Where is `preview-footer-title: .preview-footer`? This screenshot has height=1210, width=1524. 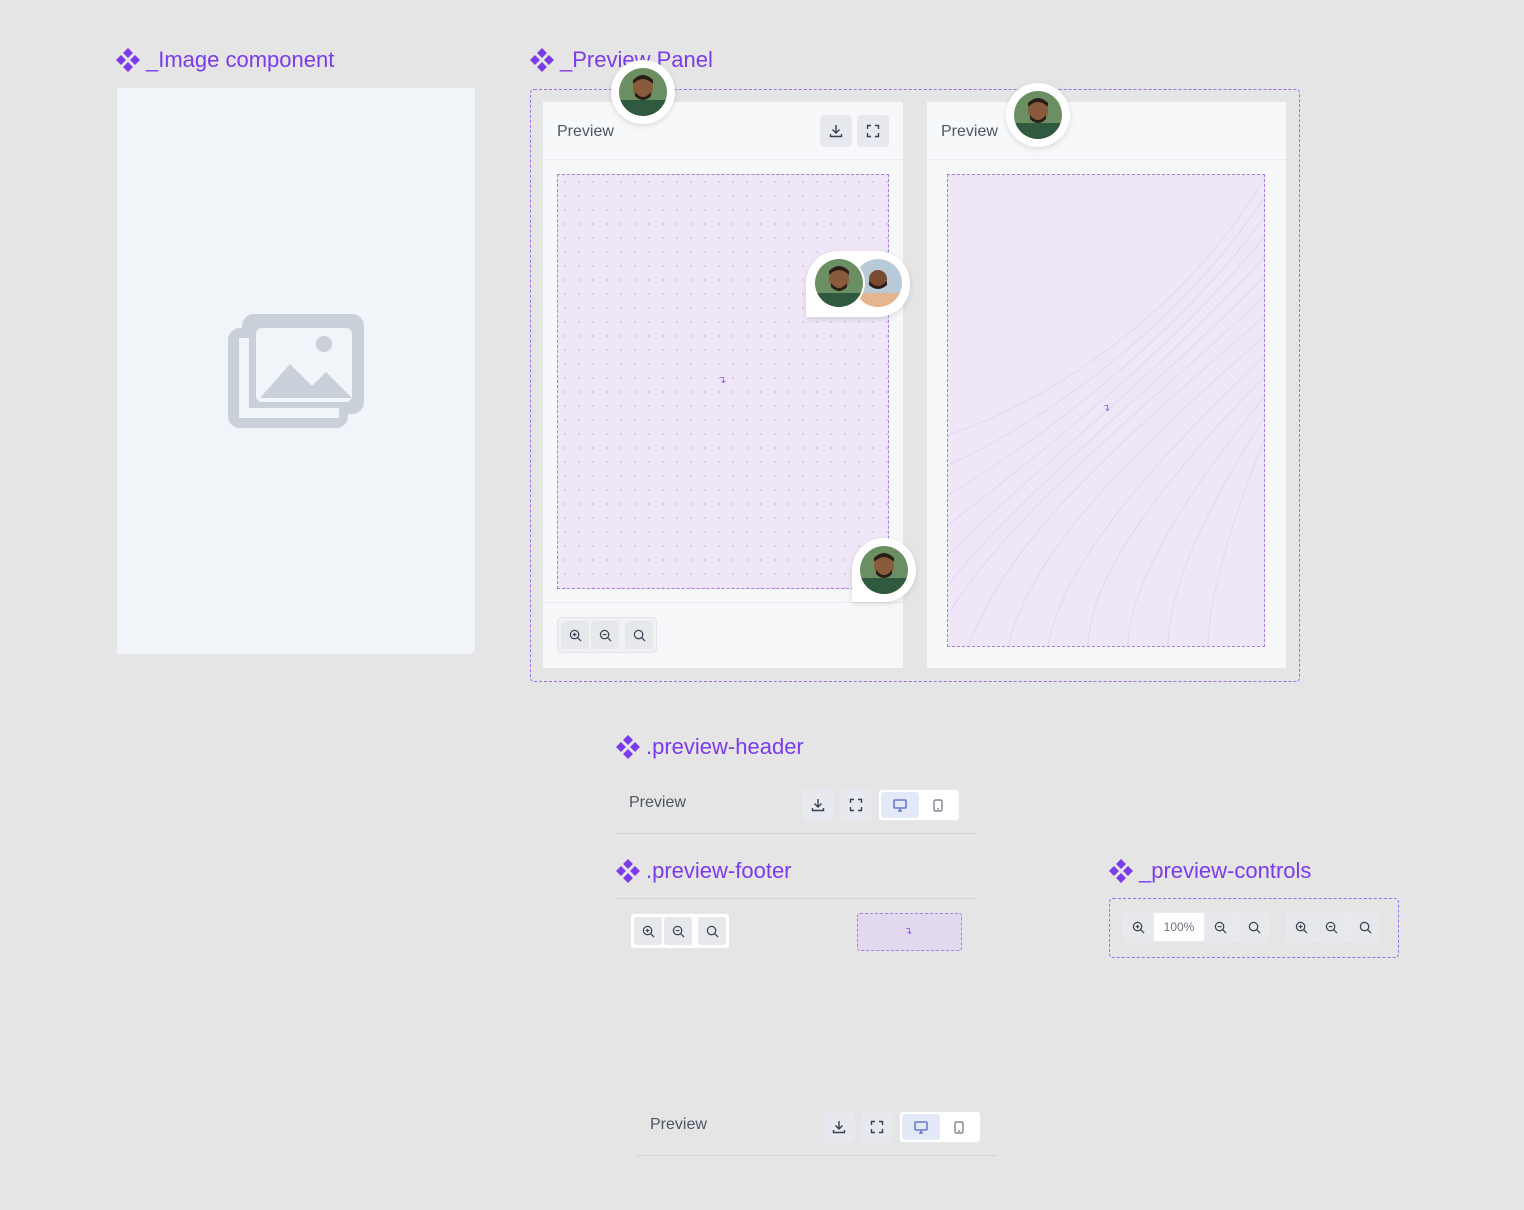 preview-footer-title: .preview-footer is located at coordinates (704, 871).